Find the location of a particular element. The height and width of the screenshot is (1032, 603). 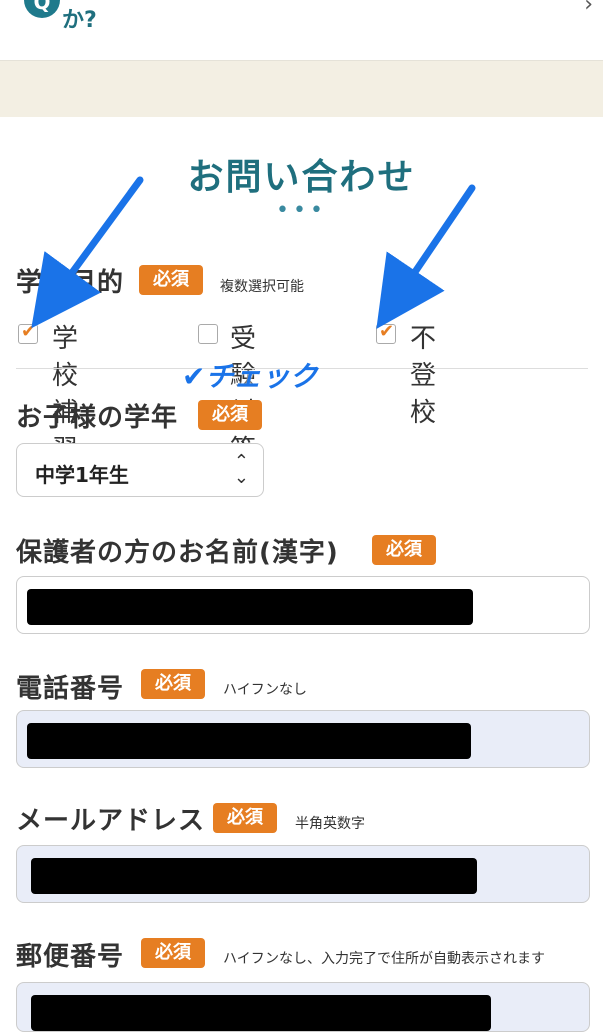

arrow-right-icon is located at coordinates (426, 256).